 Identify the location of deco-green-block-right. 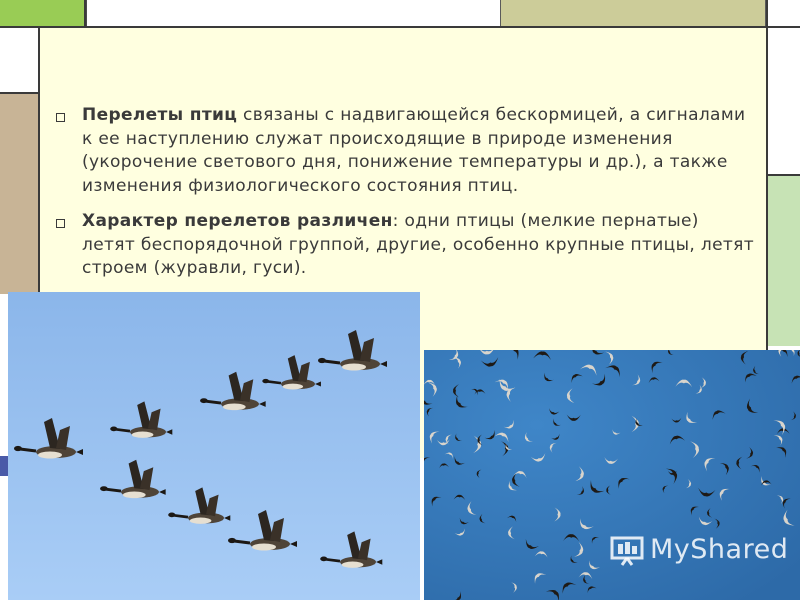
(784, 261).